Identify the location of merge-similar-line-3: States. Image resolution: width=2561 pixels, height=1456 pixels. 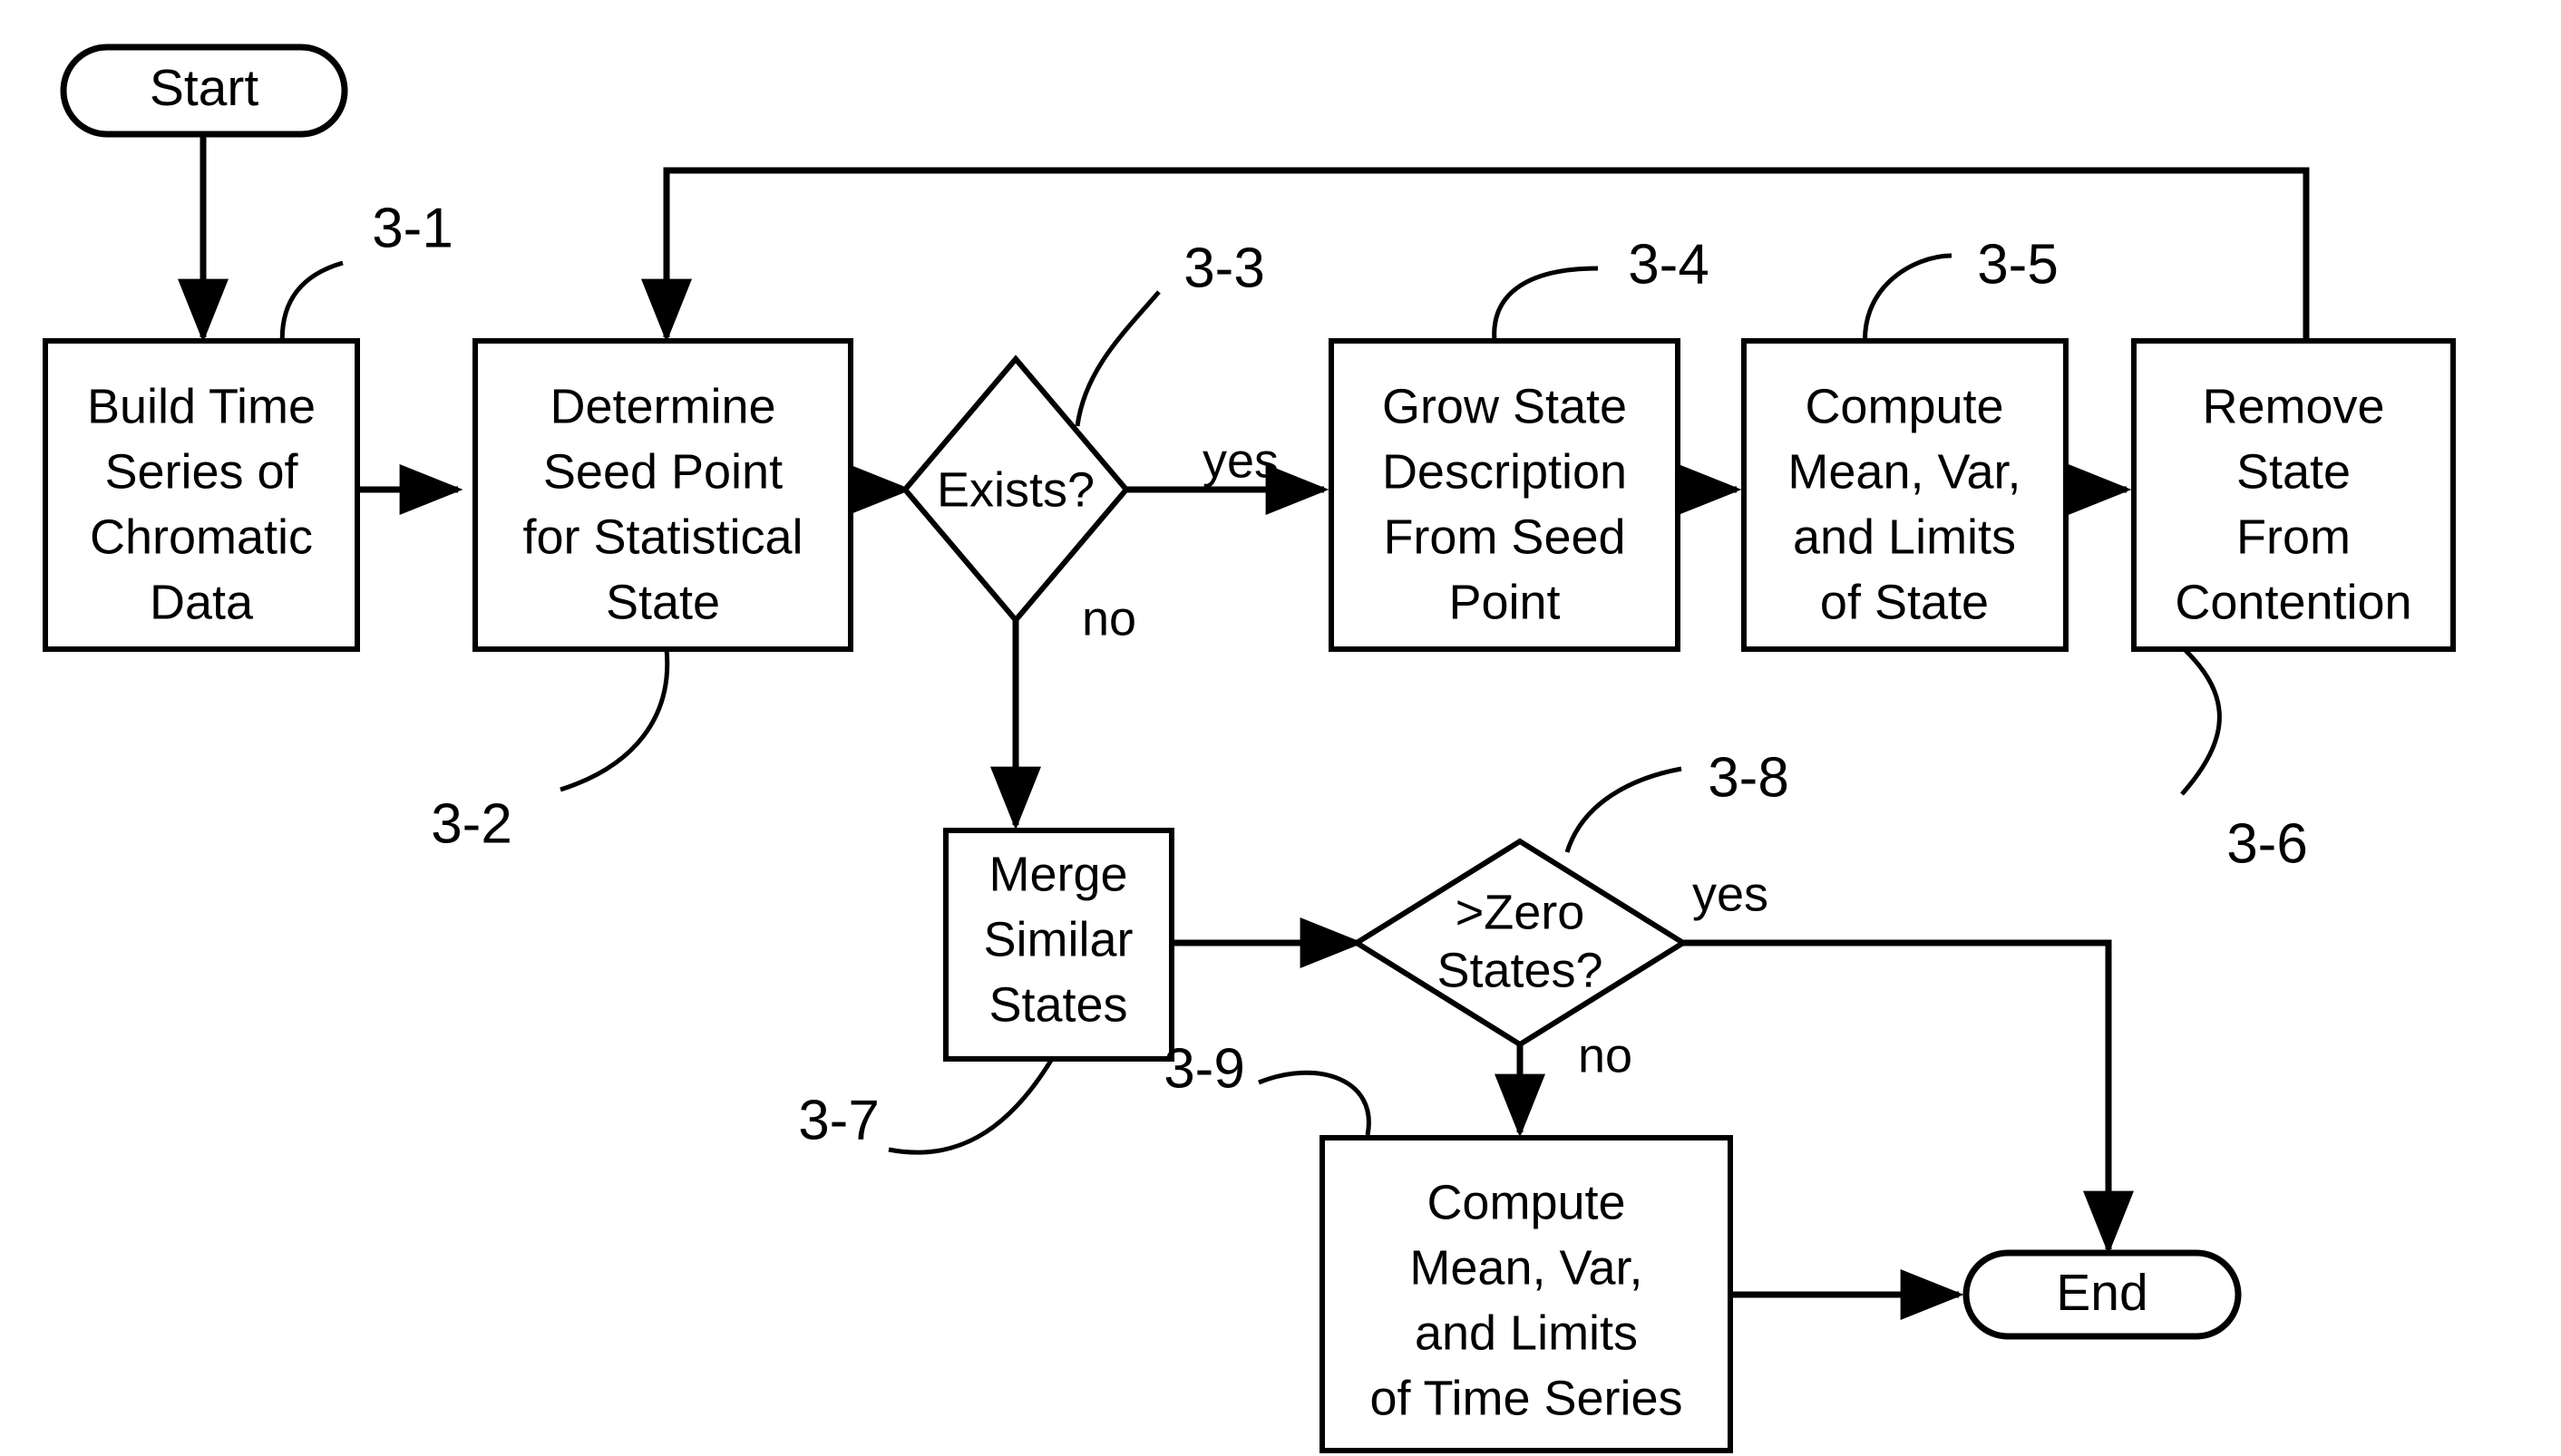
(1057, 1004).